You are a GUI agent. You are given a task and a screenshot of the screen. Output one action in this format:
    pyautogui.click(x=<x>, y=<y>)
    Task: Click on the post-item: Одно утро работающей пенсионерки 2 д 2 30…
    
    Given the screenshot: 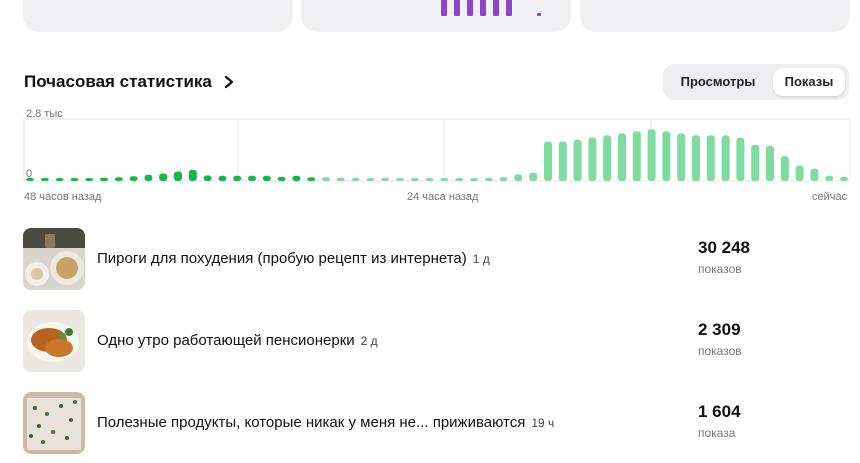 What is the action you would take?
    pyautogui.click(x=436, y=341)
    